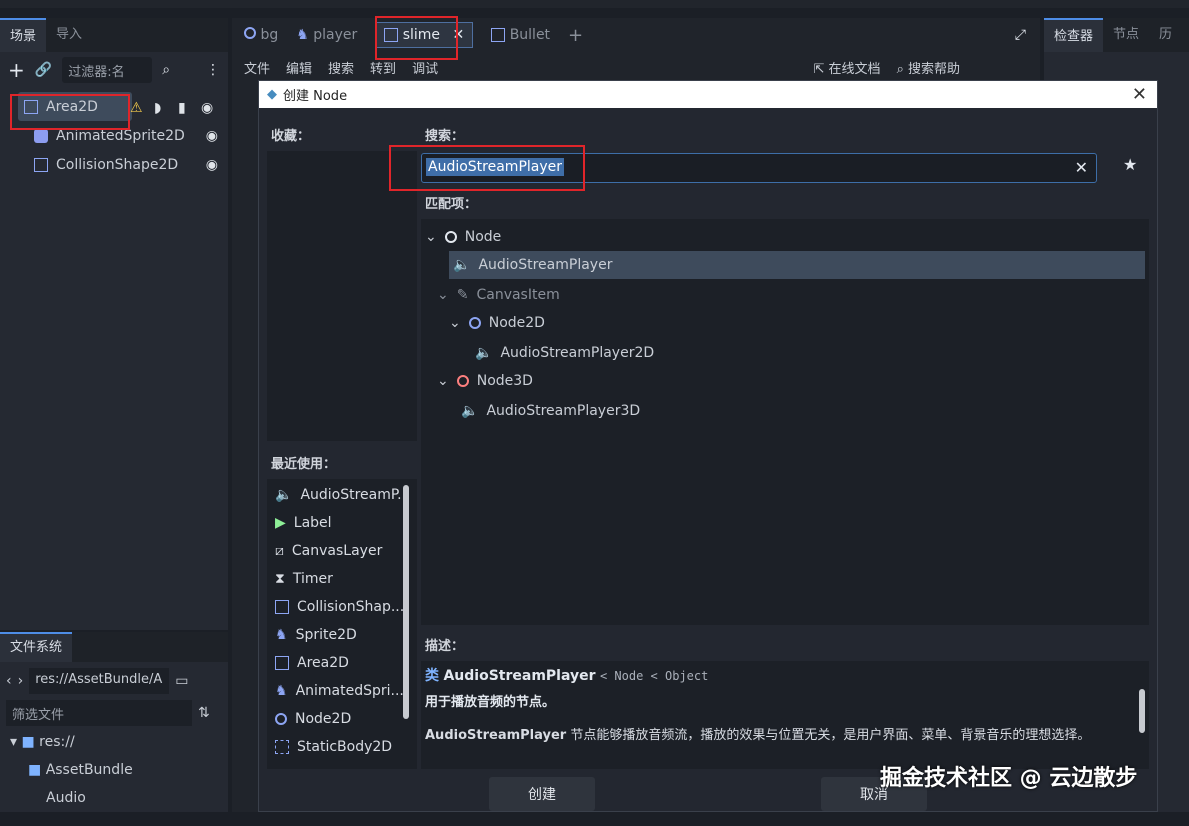 The height and width of the screenshot is (826, 1189). What do you see at coordinates (1020, 35) in the screenshot?
I see `fullscreen-icon: ⤢` at bounding box center [1020, 35].